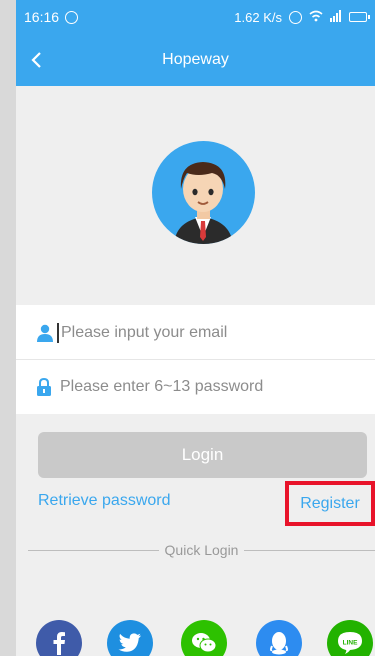  I want to click on nav-bar: Hopeway, so click(195, 60).